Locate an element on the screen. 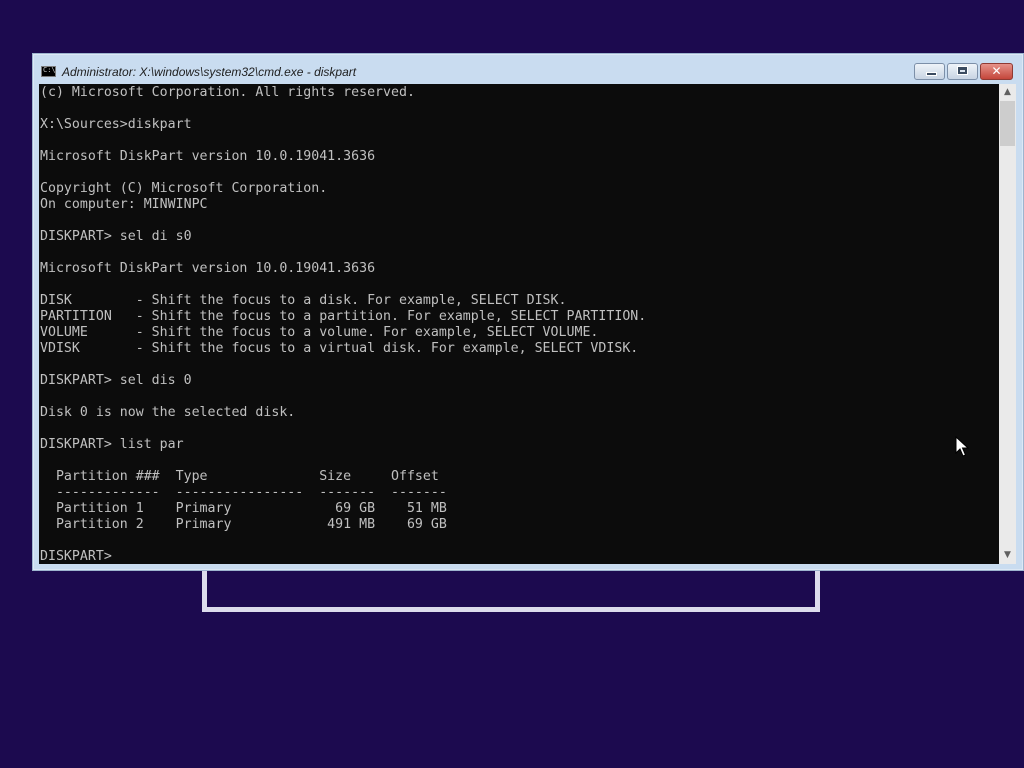 Image resolution: width=1024 pixels, height=768 pixels. console-line: DISKPART> is located at coordinates (80, 556).